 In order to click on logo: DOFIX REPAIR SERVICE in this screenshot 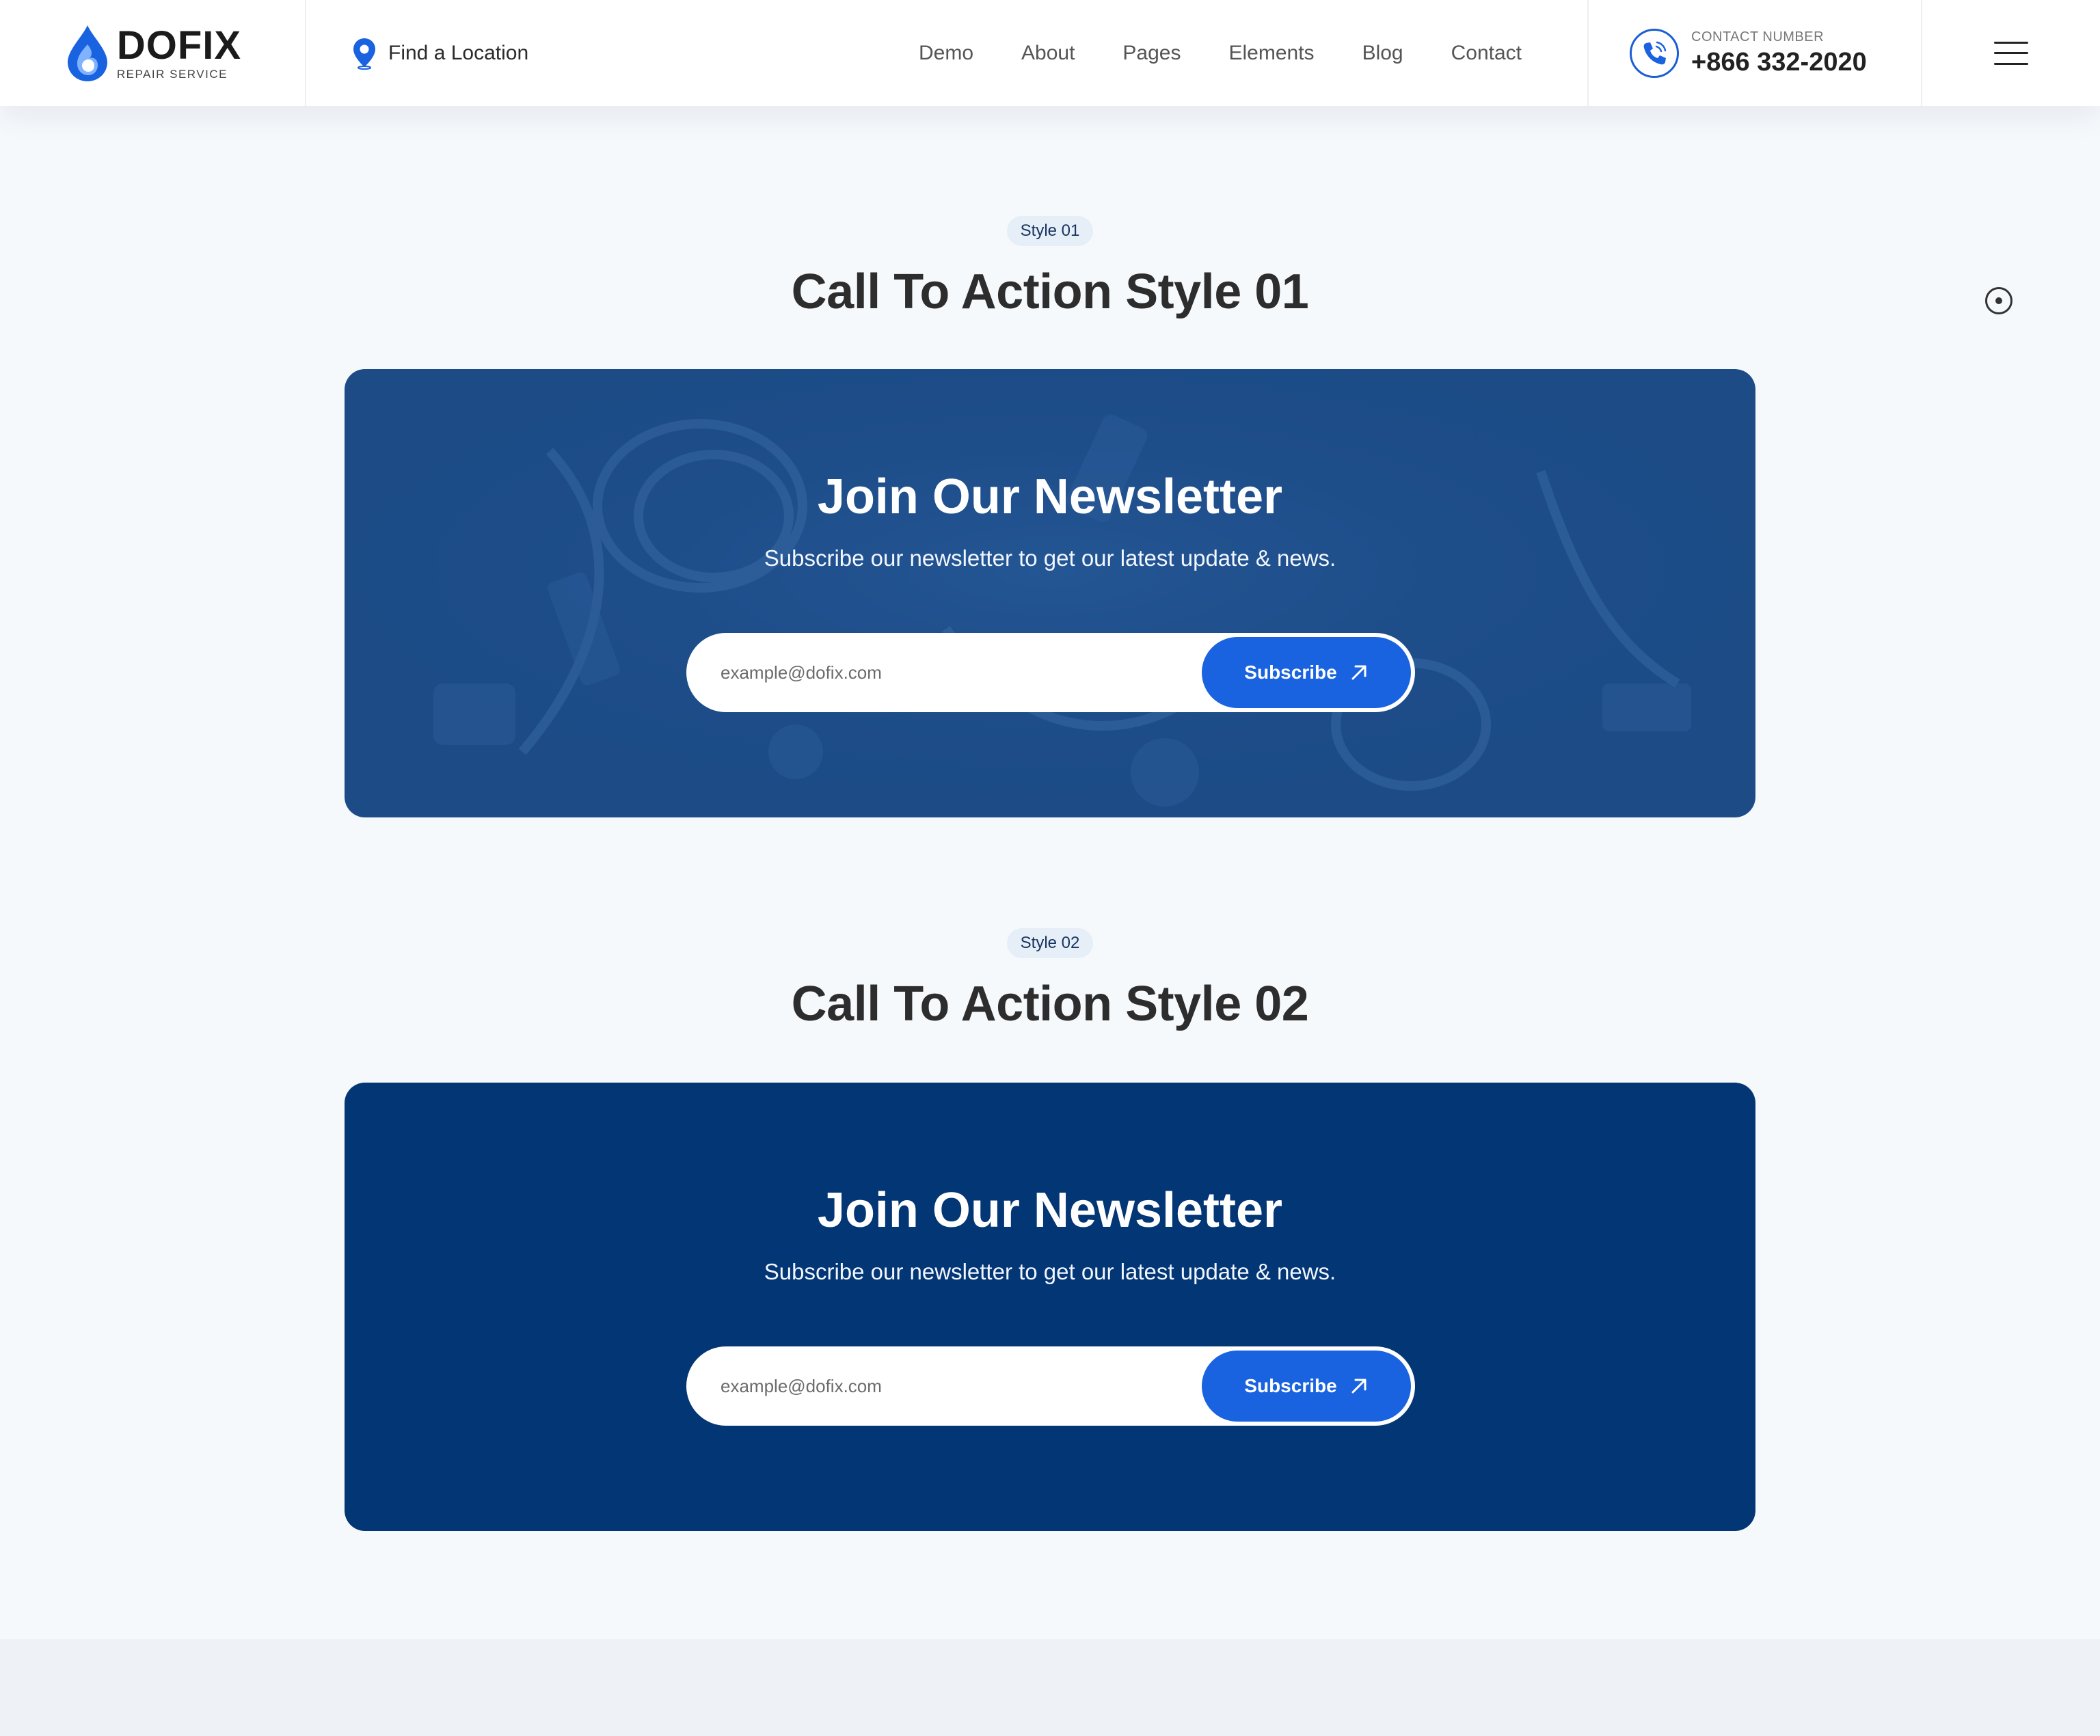, I will do `click(152, 53)`.